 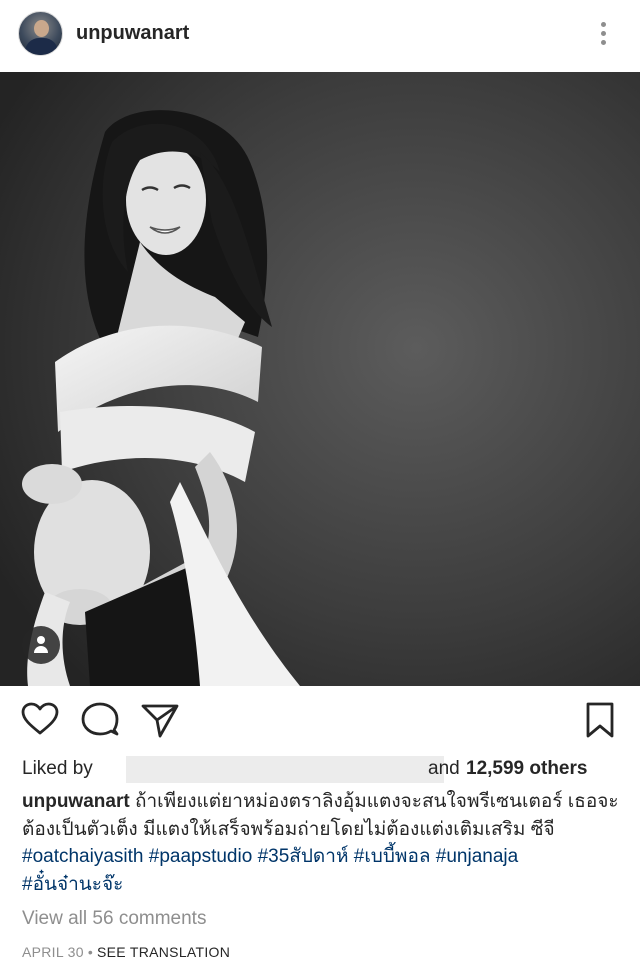 I want to click on view-all-comments-link: View all 56 comments, so click(x=114, y=919).